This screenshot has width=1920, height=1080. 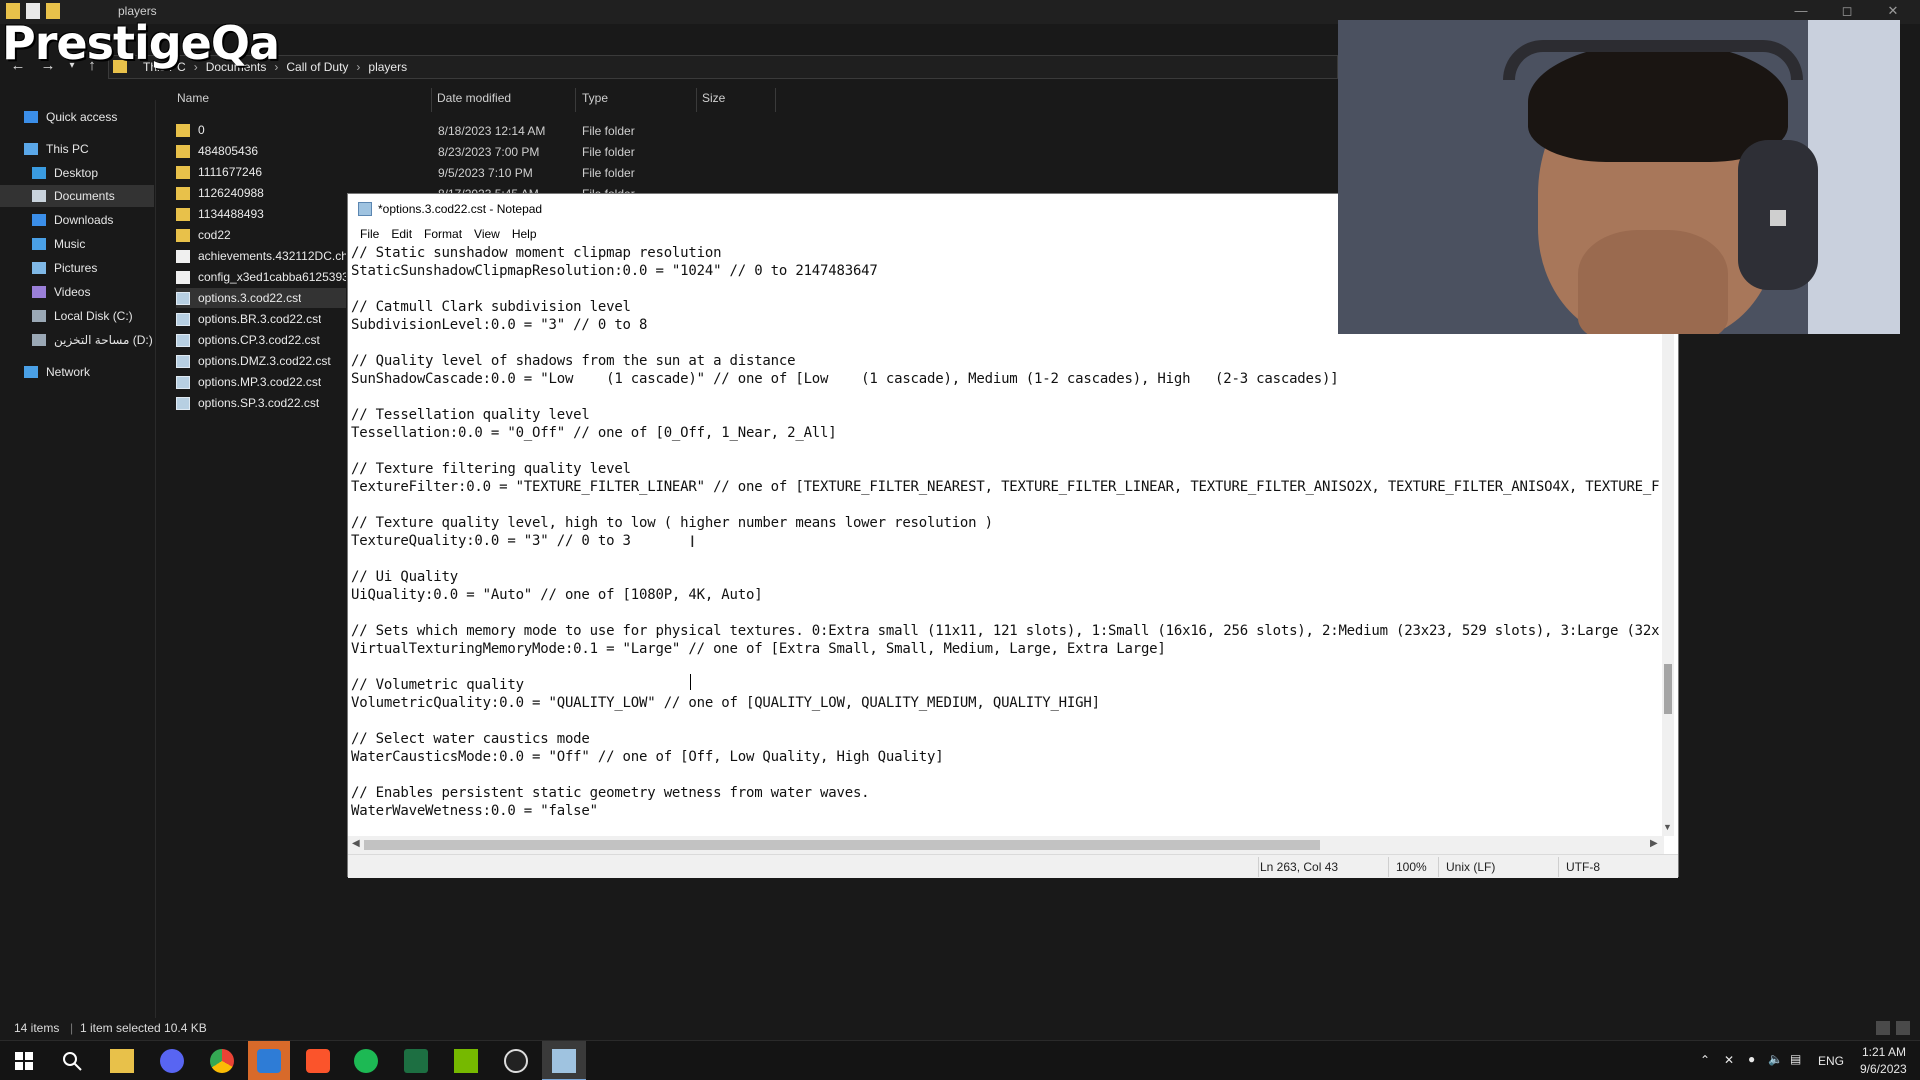 What do you see at coordinates (1729, 1060) in the screenshot?
I see `tray-app-icon: ✕` at bounding box center [1729, 1060].